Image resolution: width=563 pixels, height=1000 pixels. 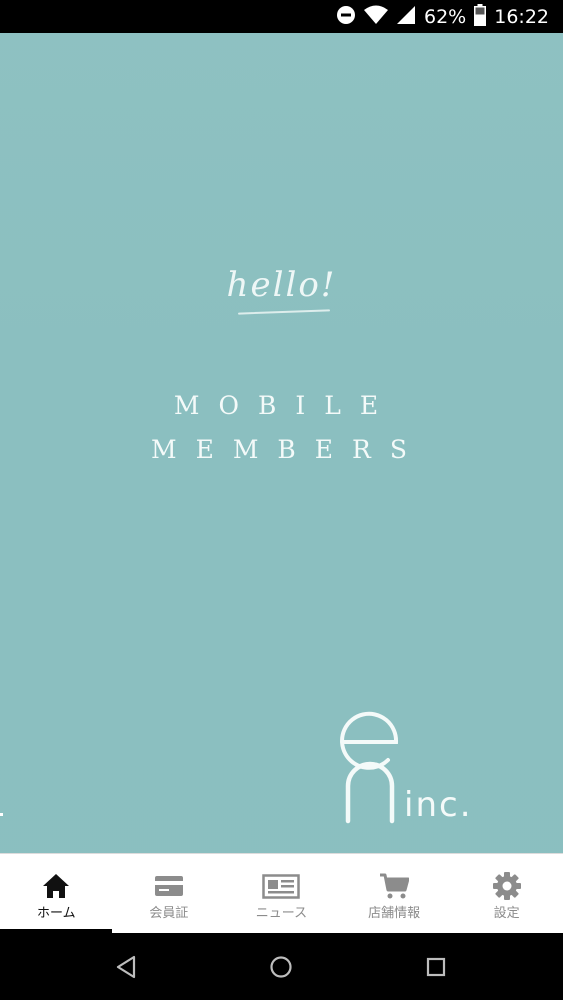 What do you see at coordinates (406, 17) in the screenshot?
I see `cell-signal-icon` at bounding box center [406, 17].